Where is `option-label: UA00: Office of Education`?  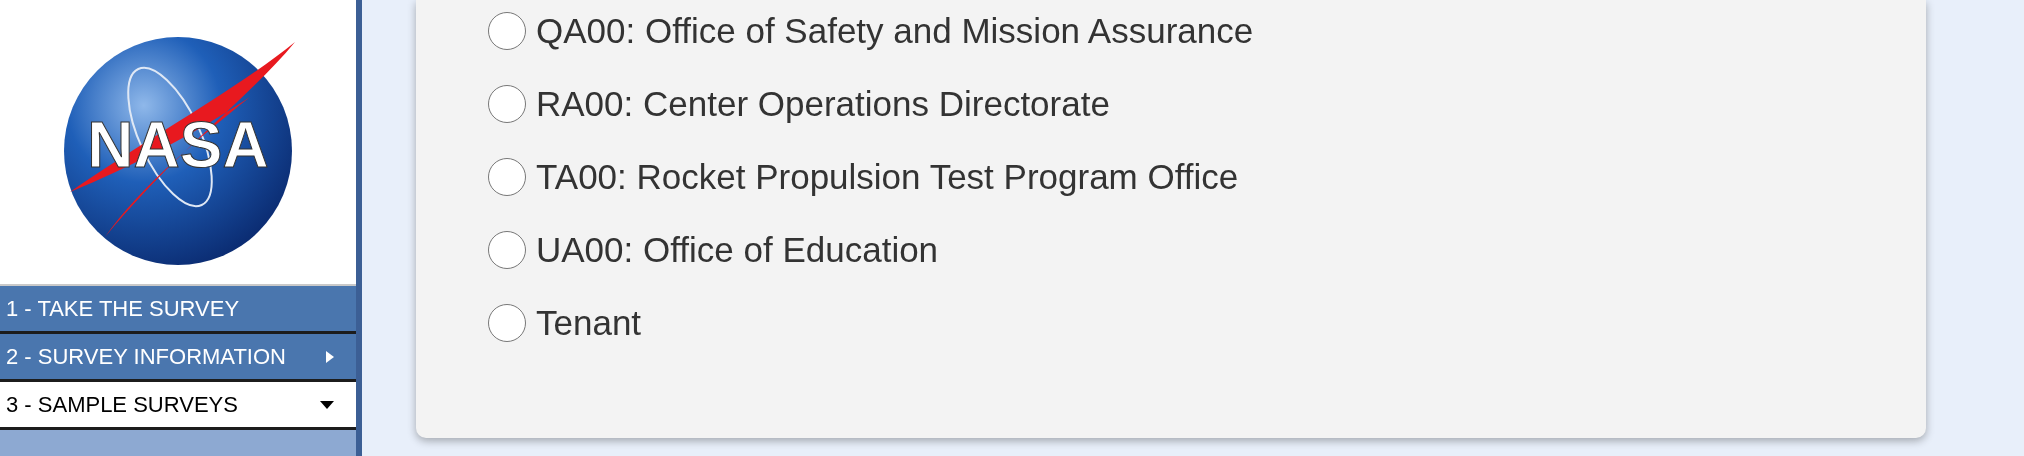 option-label: UA00: Office of Education is located at coordinates (737, 249).